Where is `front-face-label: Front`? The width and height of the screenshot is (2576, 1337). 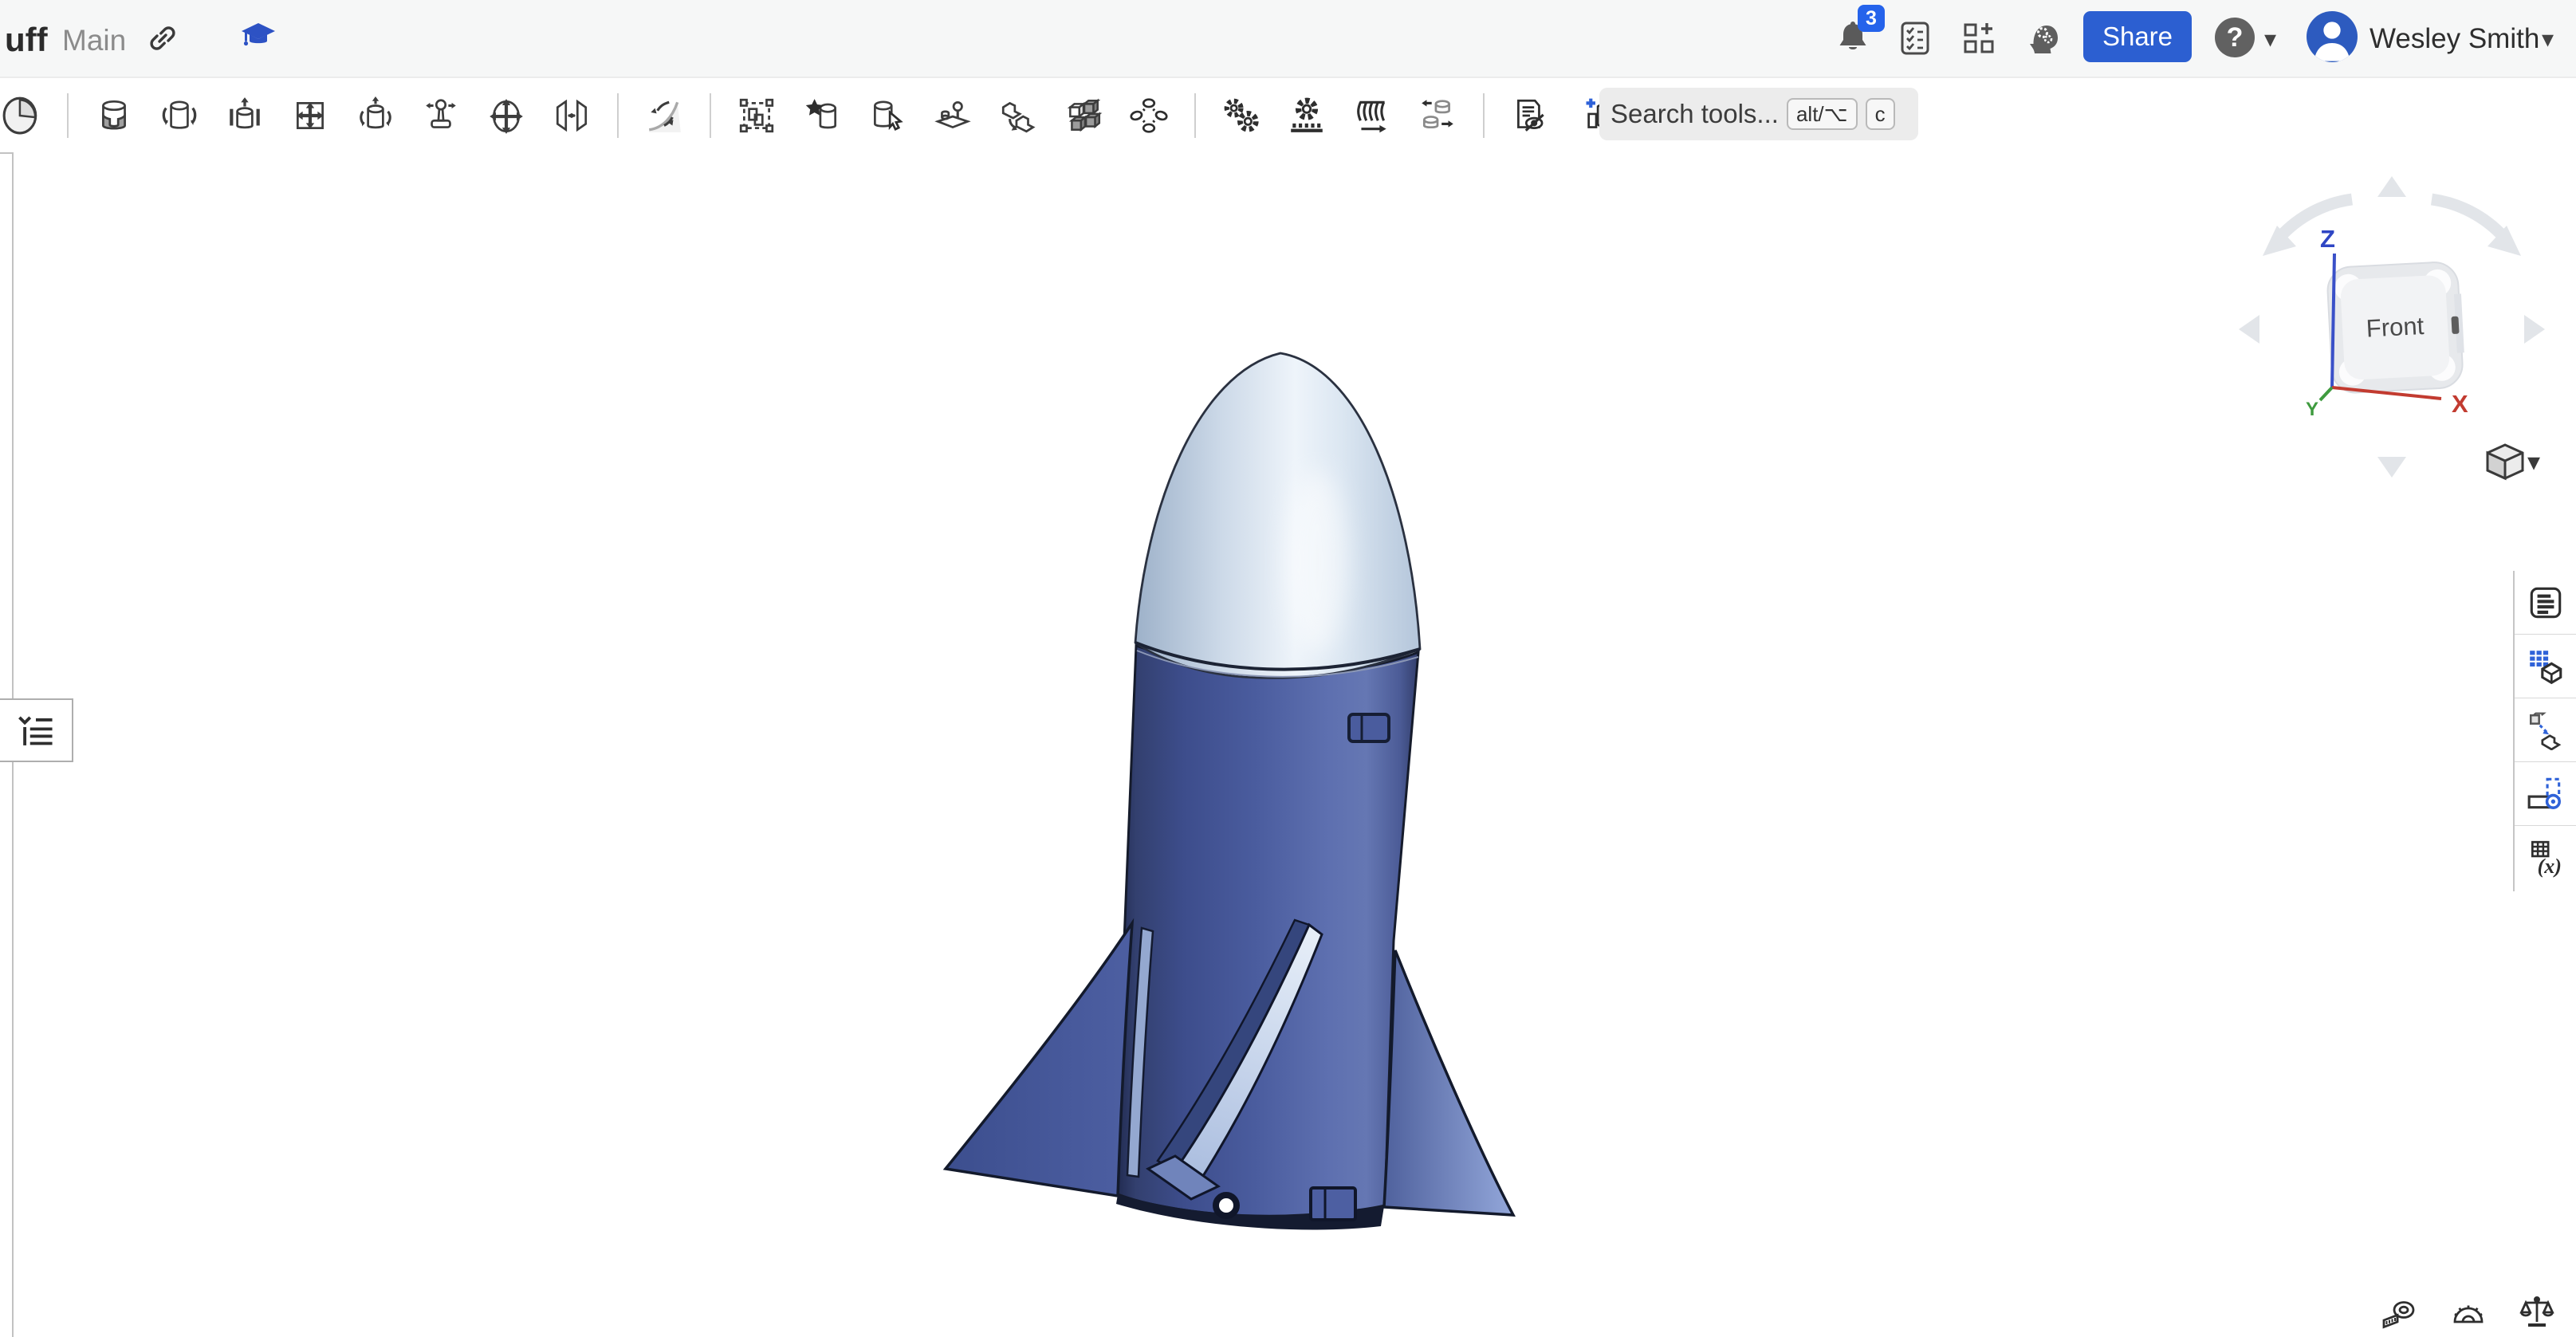 front-face-label: Front is located at coordinates (2396, 327).